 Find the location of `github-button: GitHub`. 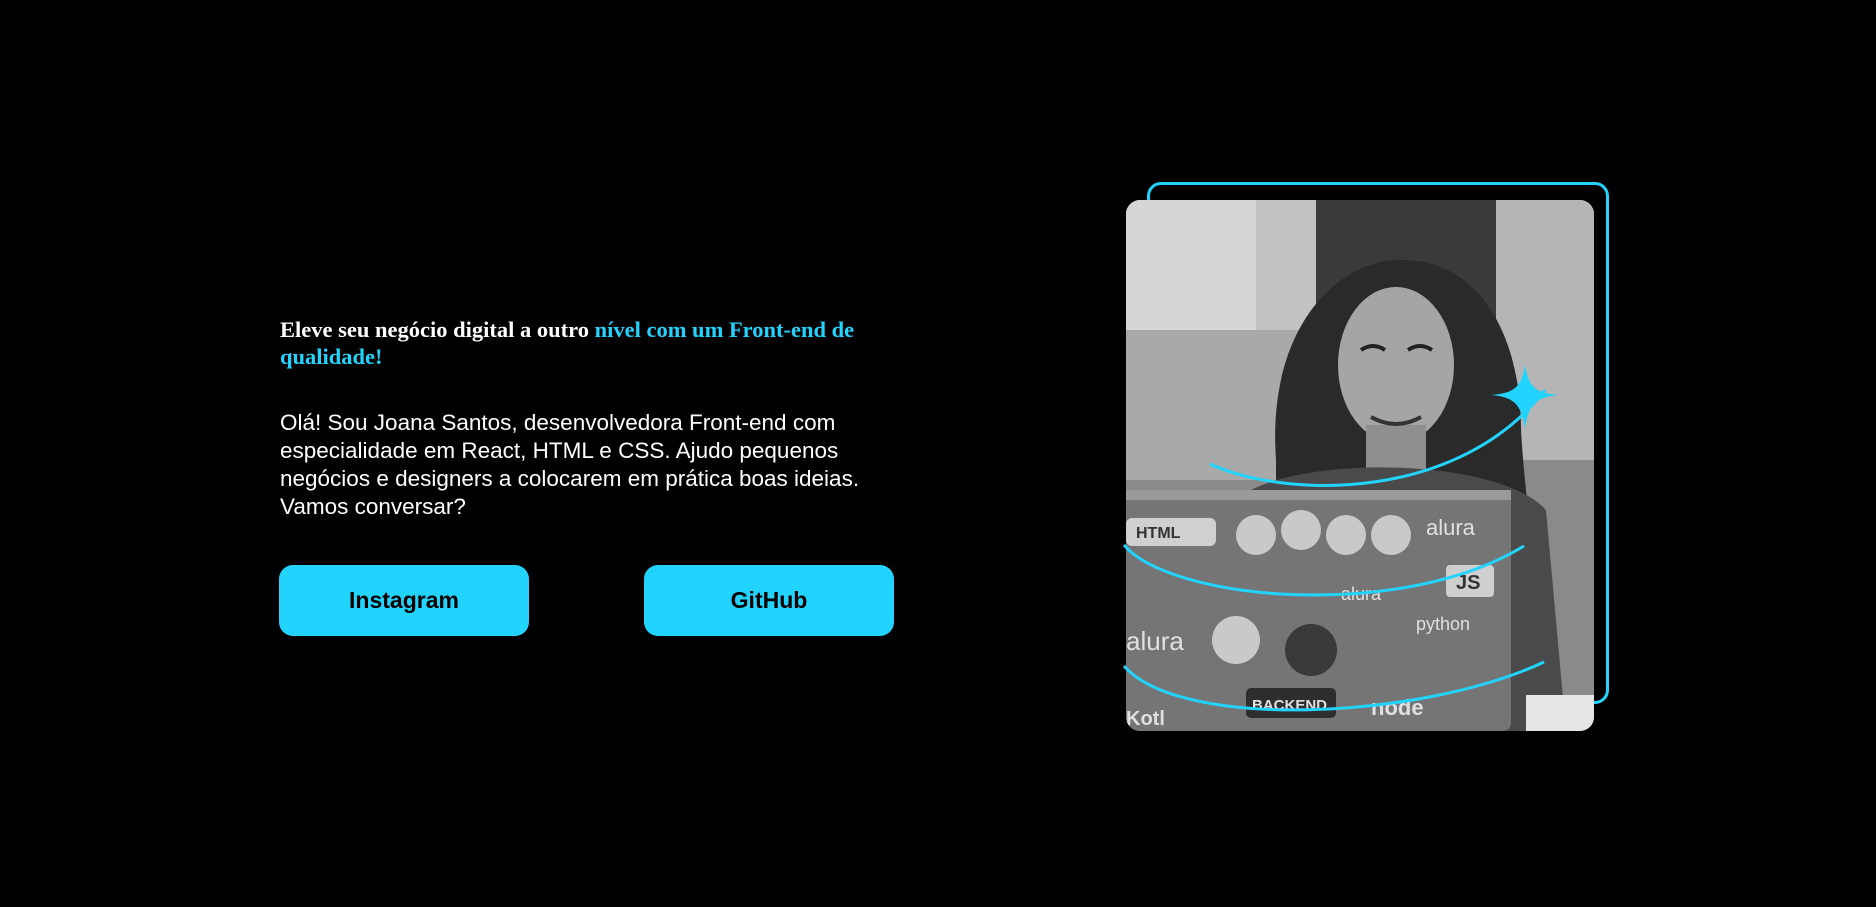

github-button: GitHub is located at coordinates (769, 600).